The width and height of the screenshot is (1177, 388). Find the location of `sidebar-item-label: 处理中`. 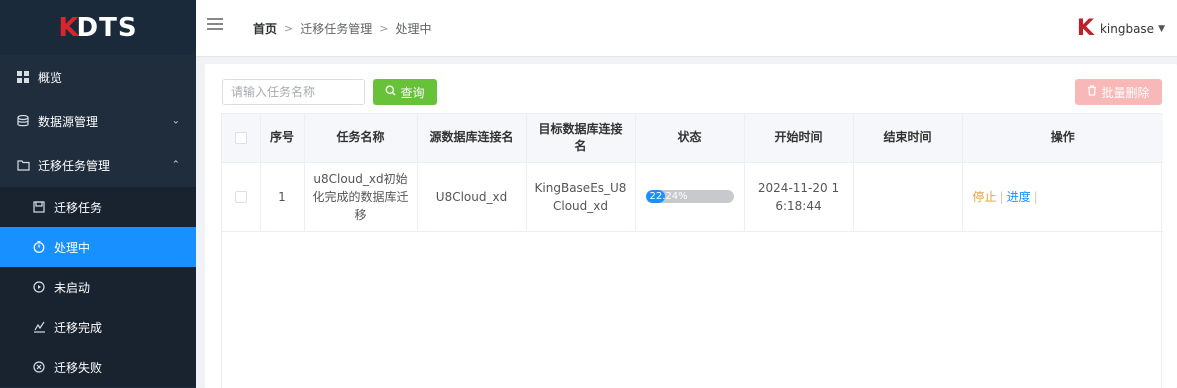

sidebar-item-label: 处理中 is located at coordinates (72, 247).